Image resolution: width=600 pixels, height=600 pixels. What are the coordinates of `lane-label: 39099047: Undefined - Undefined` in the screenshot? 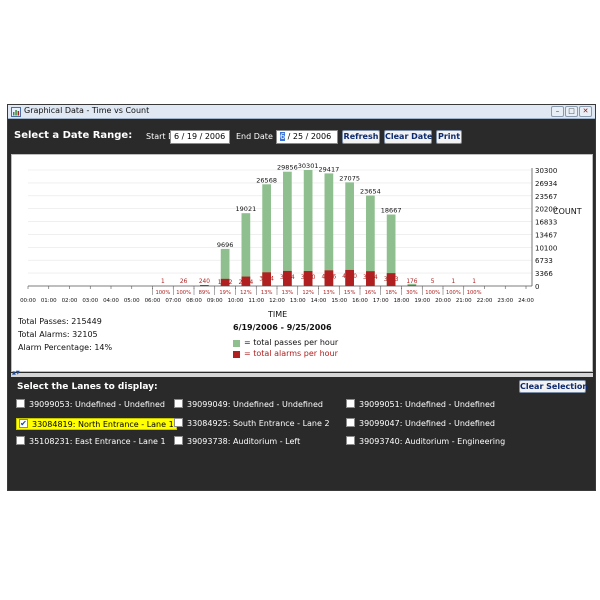 It's located at (427, 423).